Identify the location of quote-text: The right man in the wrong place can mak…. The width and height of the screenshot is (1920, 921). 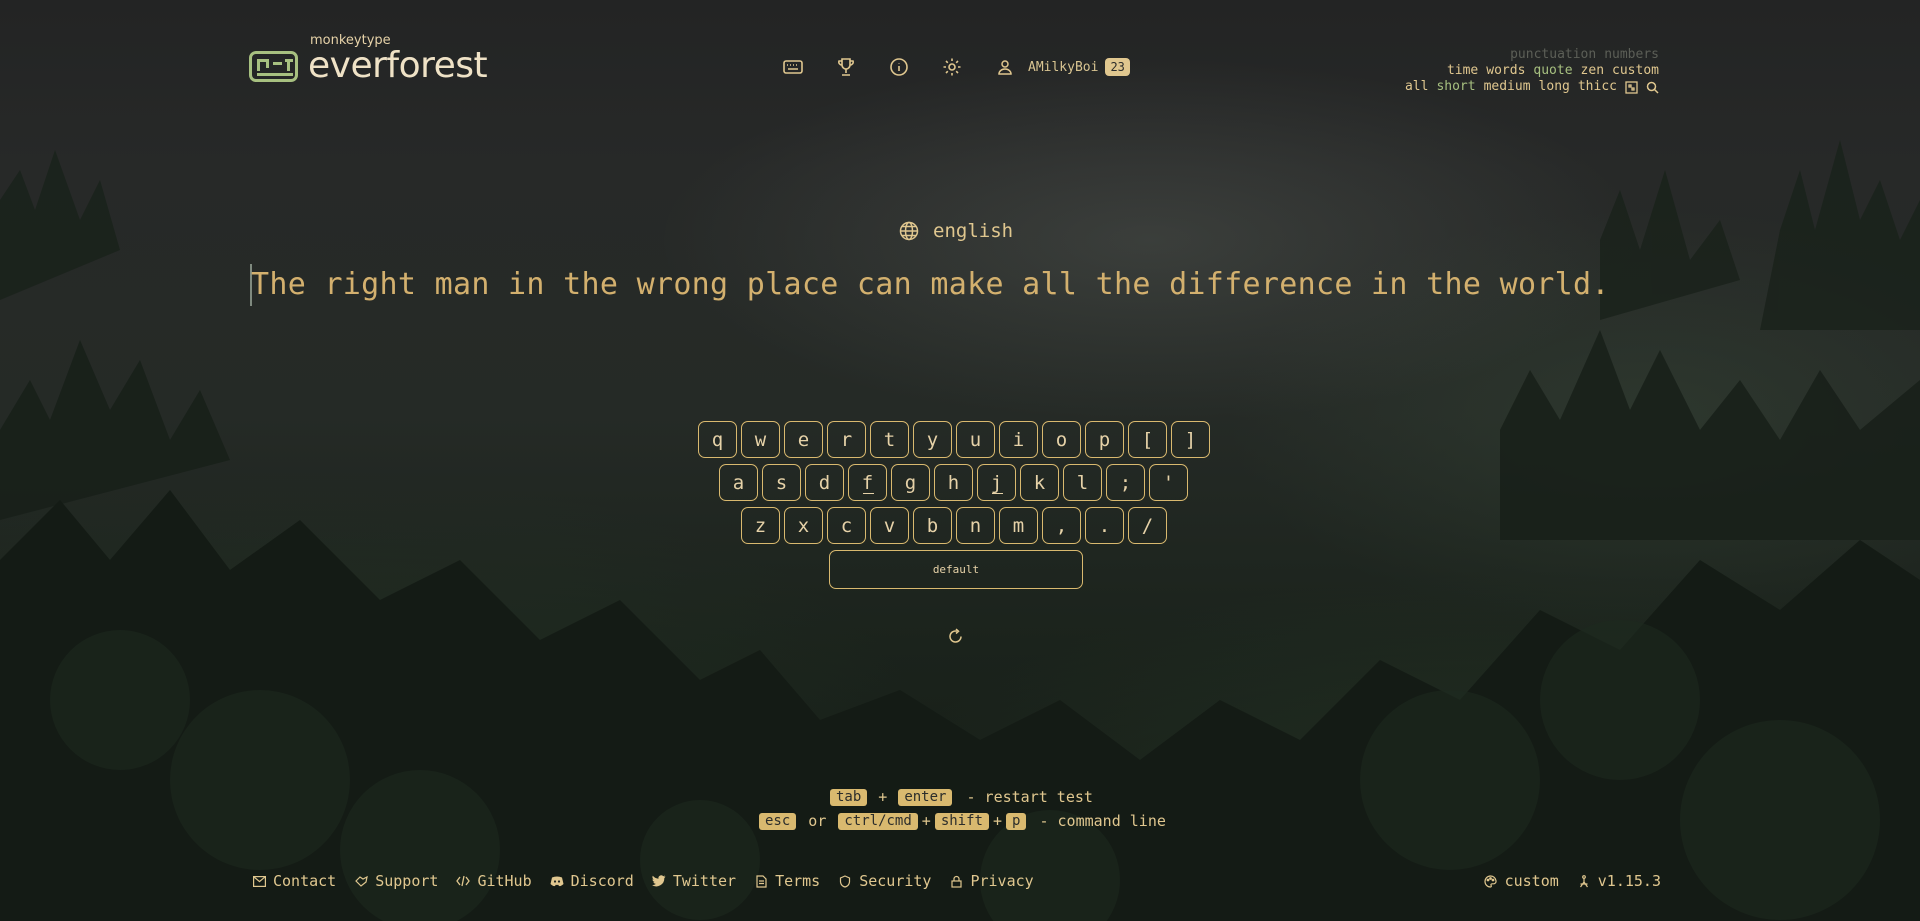
(930, 284).